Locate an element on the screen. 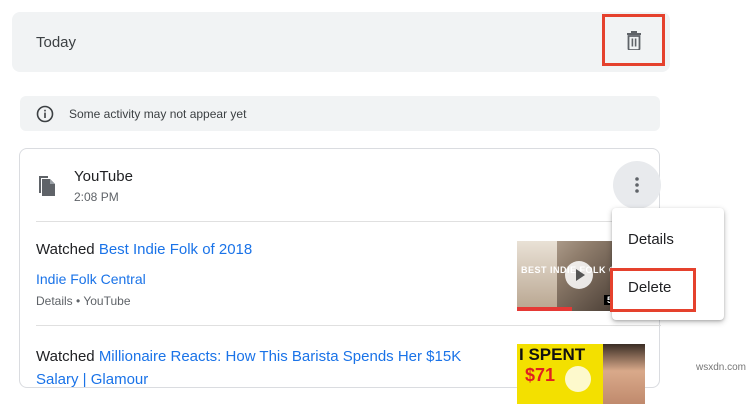 This screenshot has height=404, width=752. day-header: Today is located at coordinates (341, 42).